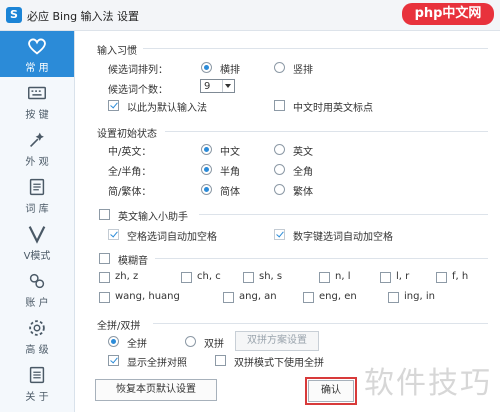  I want to click on sidebar-item-advanced: 高 级, so click(37, 336).